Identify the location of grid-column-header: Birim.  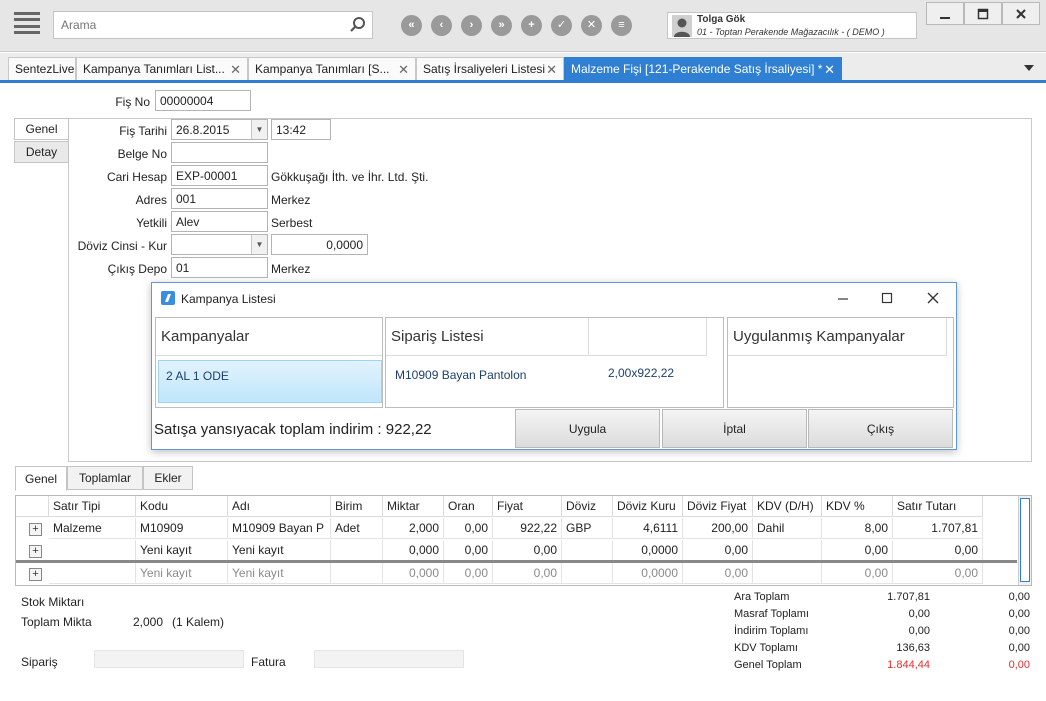
(357, 506).